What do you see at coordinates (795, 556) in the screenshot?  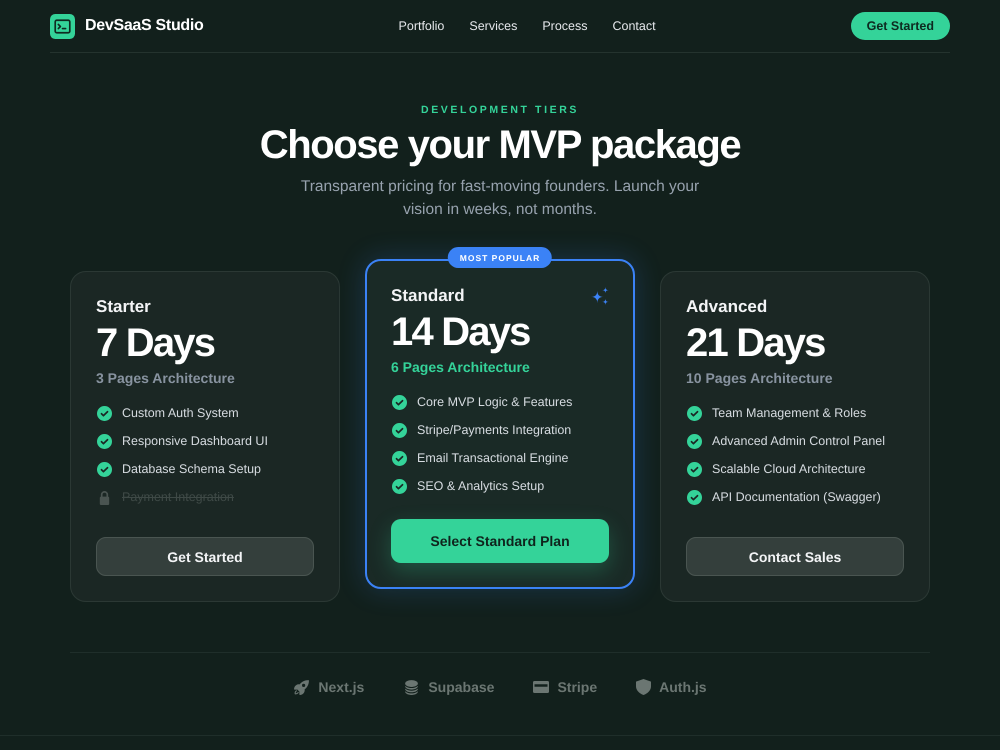 I see `plan-button: Contact Sales` at bounding box center [795, 556].